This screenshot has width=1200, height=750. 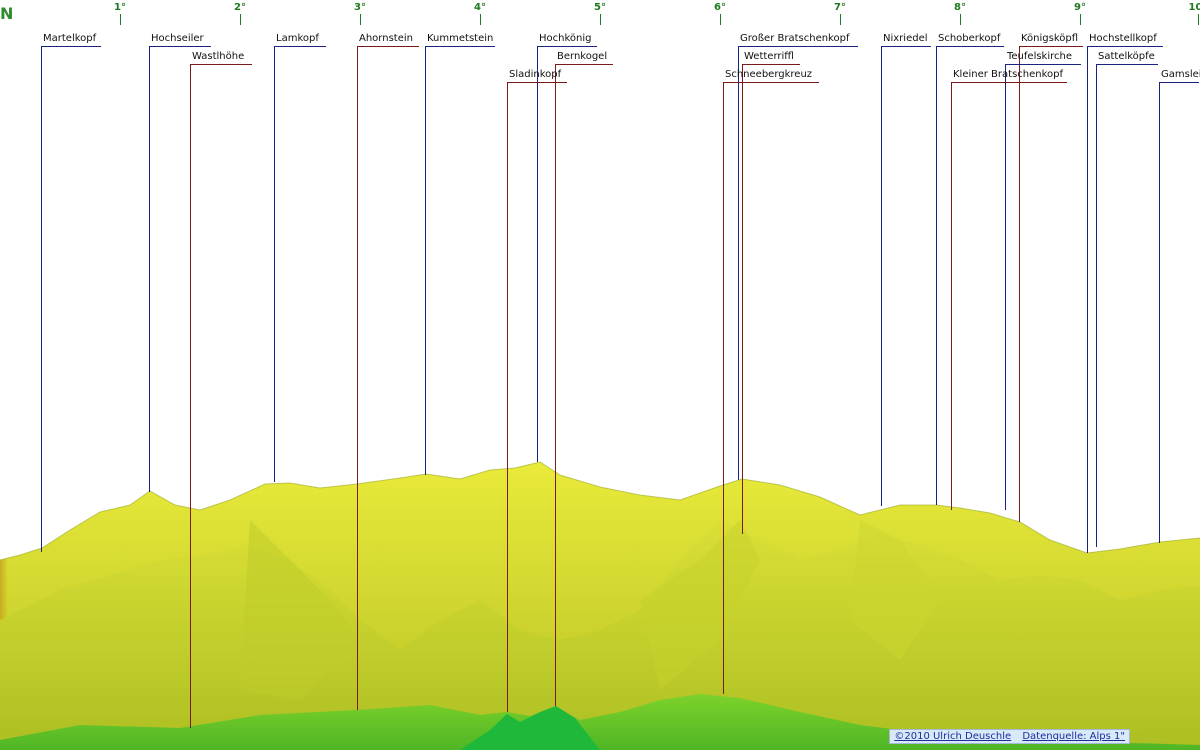 What do you see at coordinates (769, 74) in the screenshot?
I see `peak-label: Schneebergkreuz` at bounding box center [769, 74].